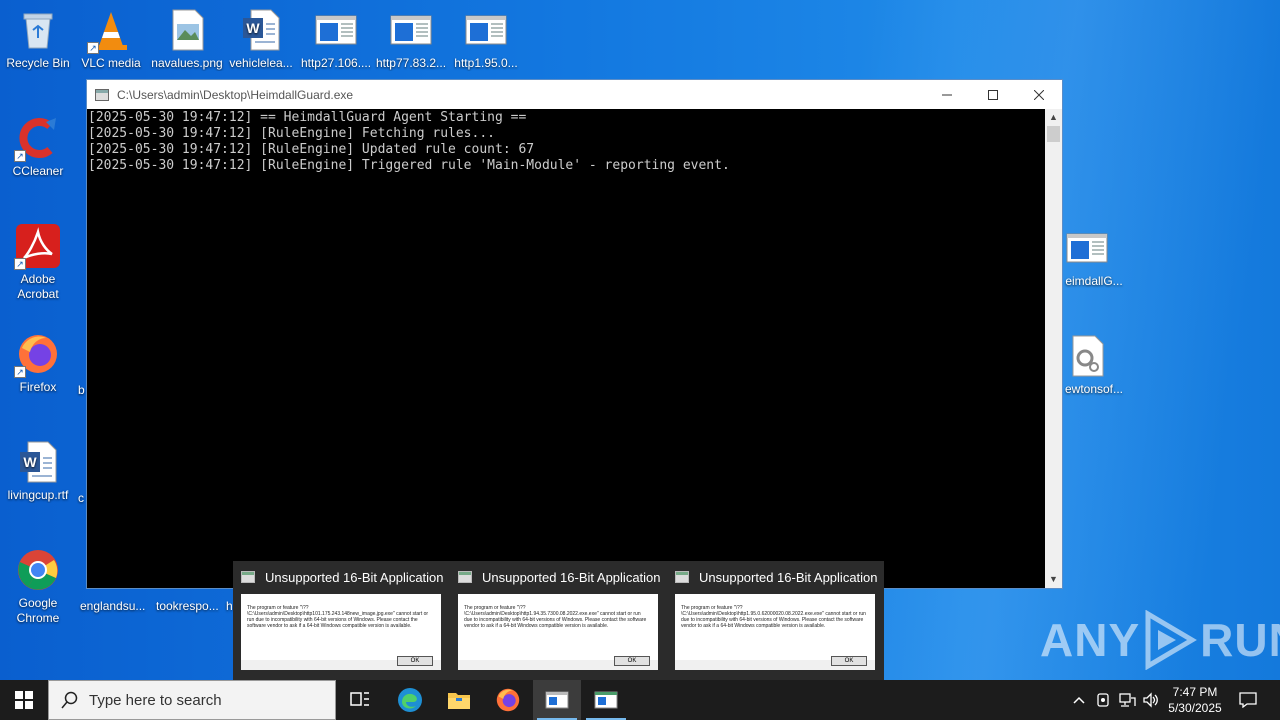 The image size is (1280, 720). What do you see at coordinates (192, 700) in the screenshot?
I see `search-box: Type here to search` at bounding box center [192, 700].